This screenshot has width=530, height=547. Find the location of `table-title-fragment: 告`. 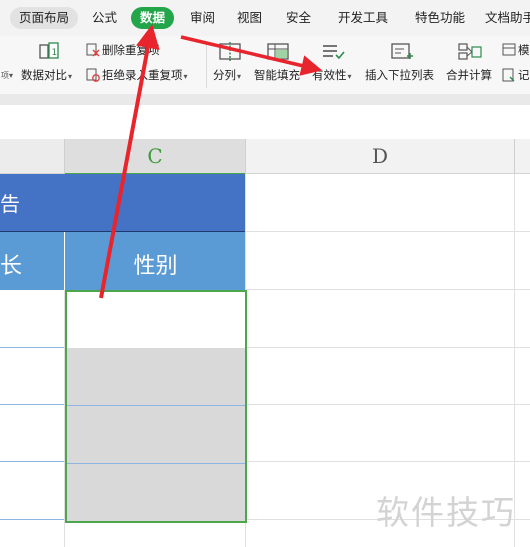

table-title-fragment: 告 is located at coordinates (10, 204).